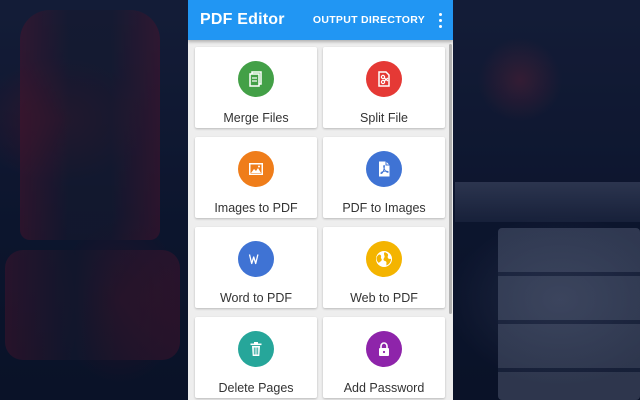 The height and width of the screenshot is (400, 640). What do you see at coordinates (440, 20) in the screenshot?
I see `more-vert-icon` at bounding box center [440, 20].